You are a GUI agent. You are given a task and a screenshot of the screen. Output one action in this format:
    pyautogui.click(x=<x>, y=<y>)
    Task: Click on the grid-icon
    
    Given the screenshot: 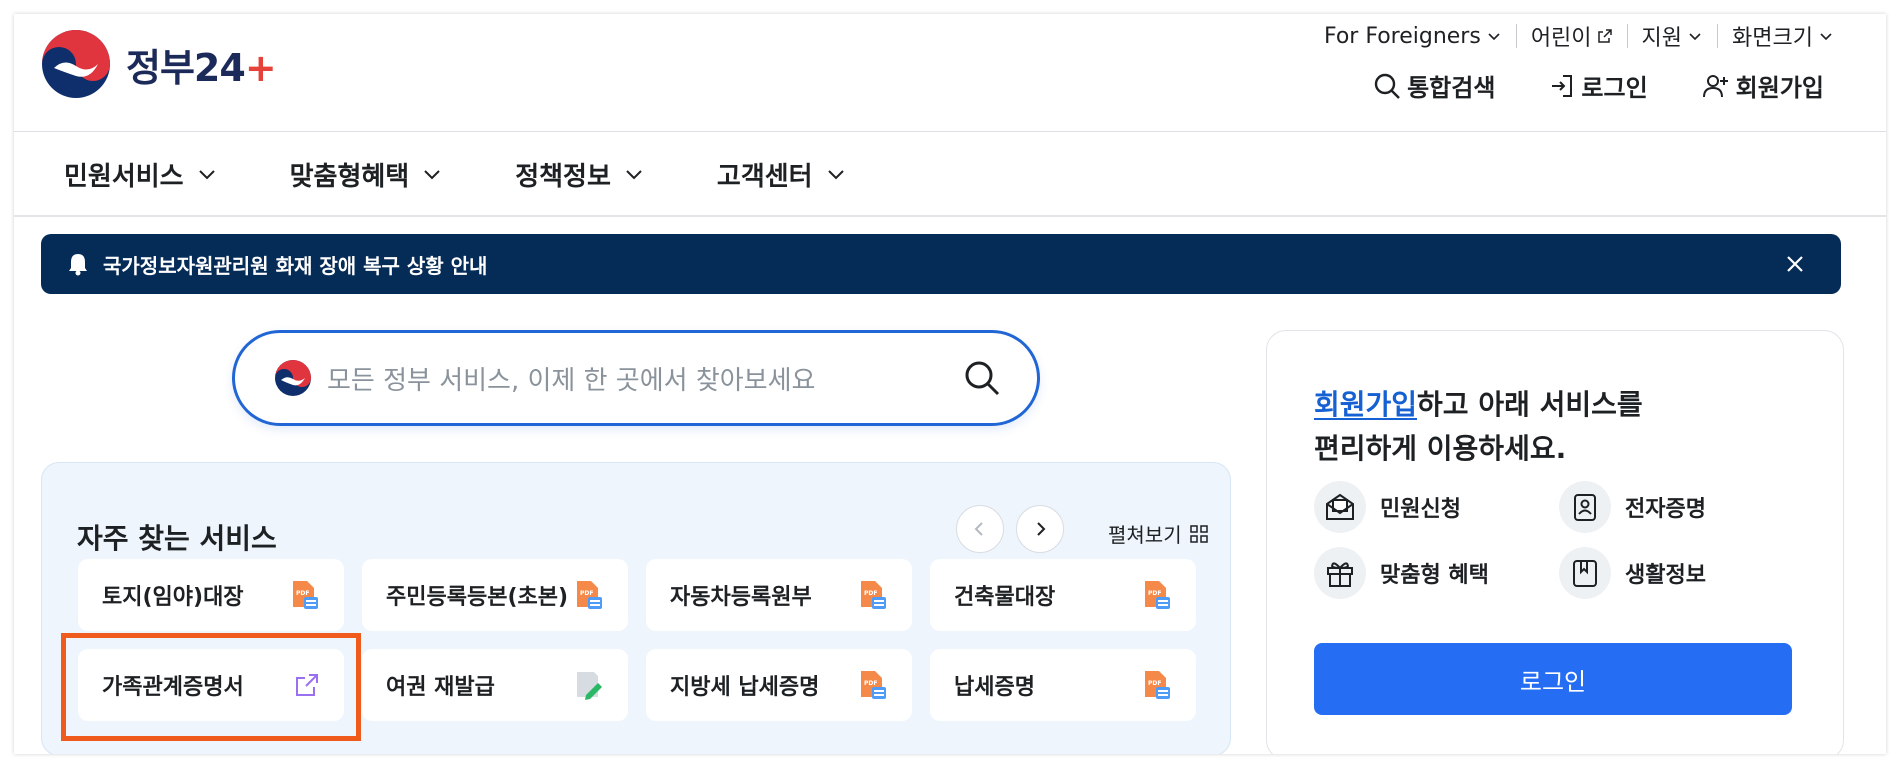 What is the action you would take?
    pyautogui.click(x=1198, y=533)
    